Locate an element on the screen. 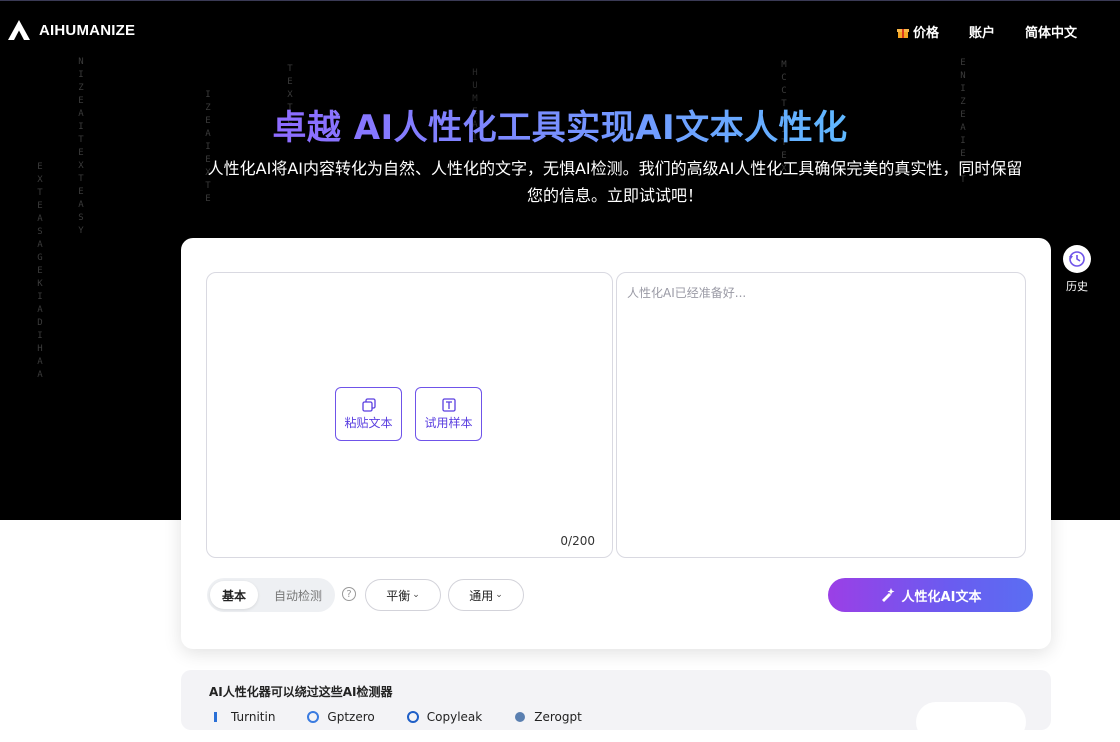  purpose-dropdown: 通用 ⌄ is located at coordinates (486, 595).